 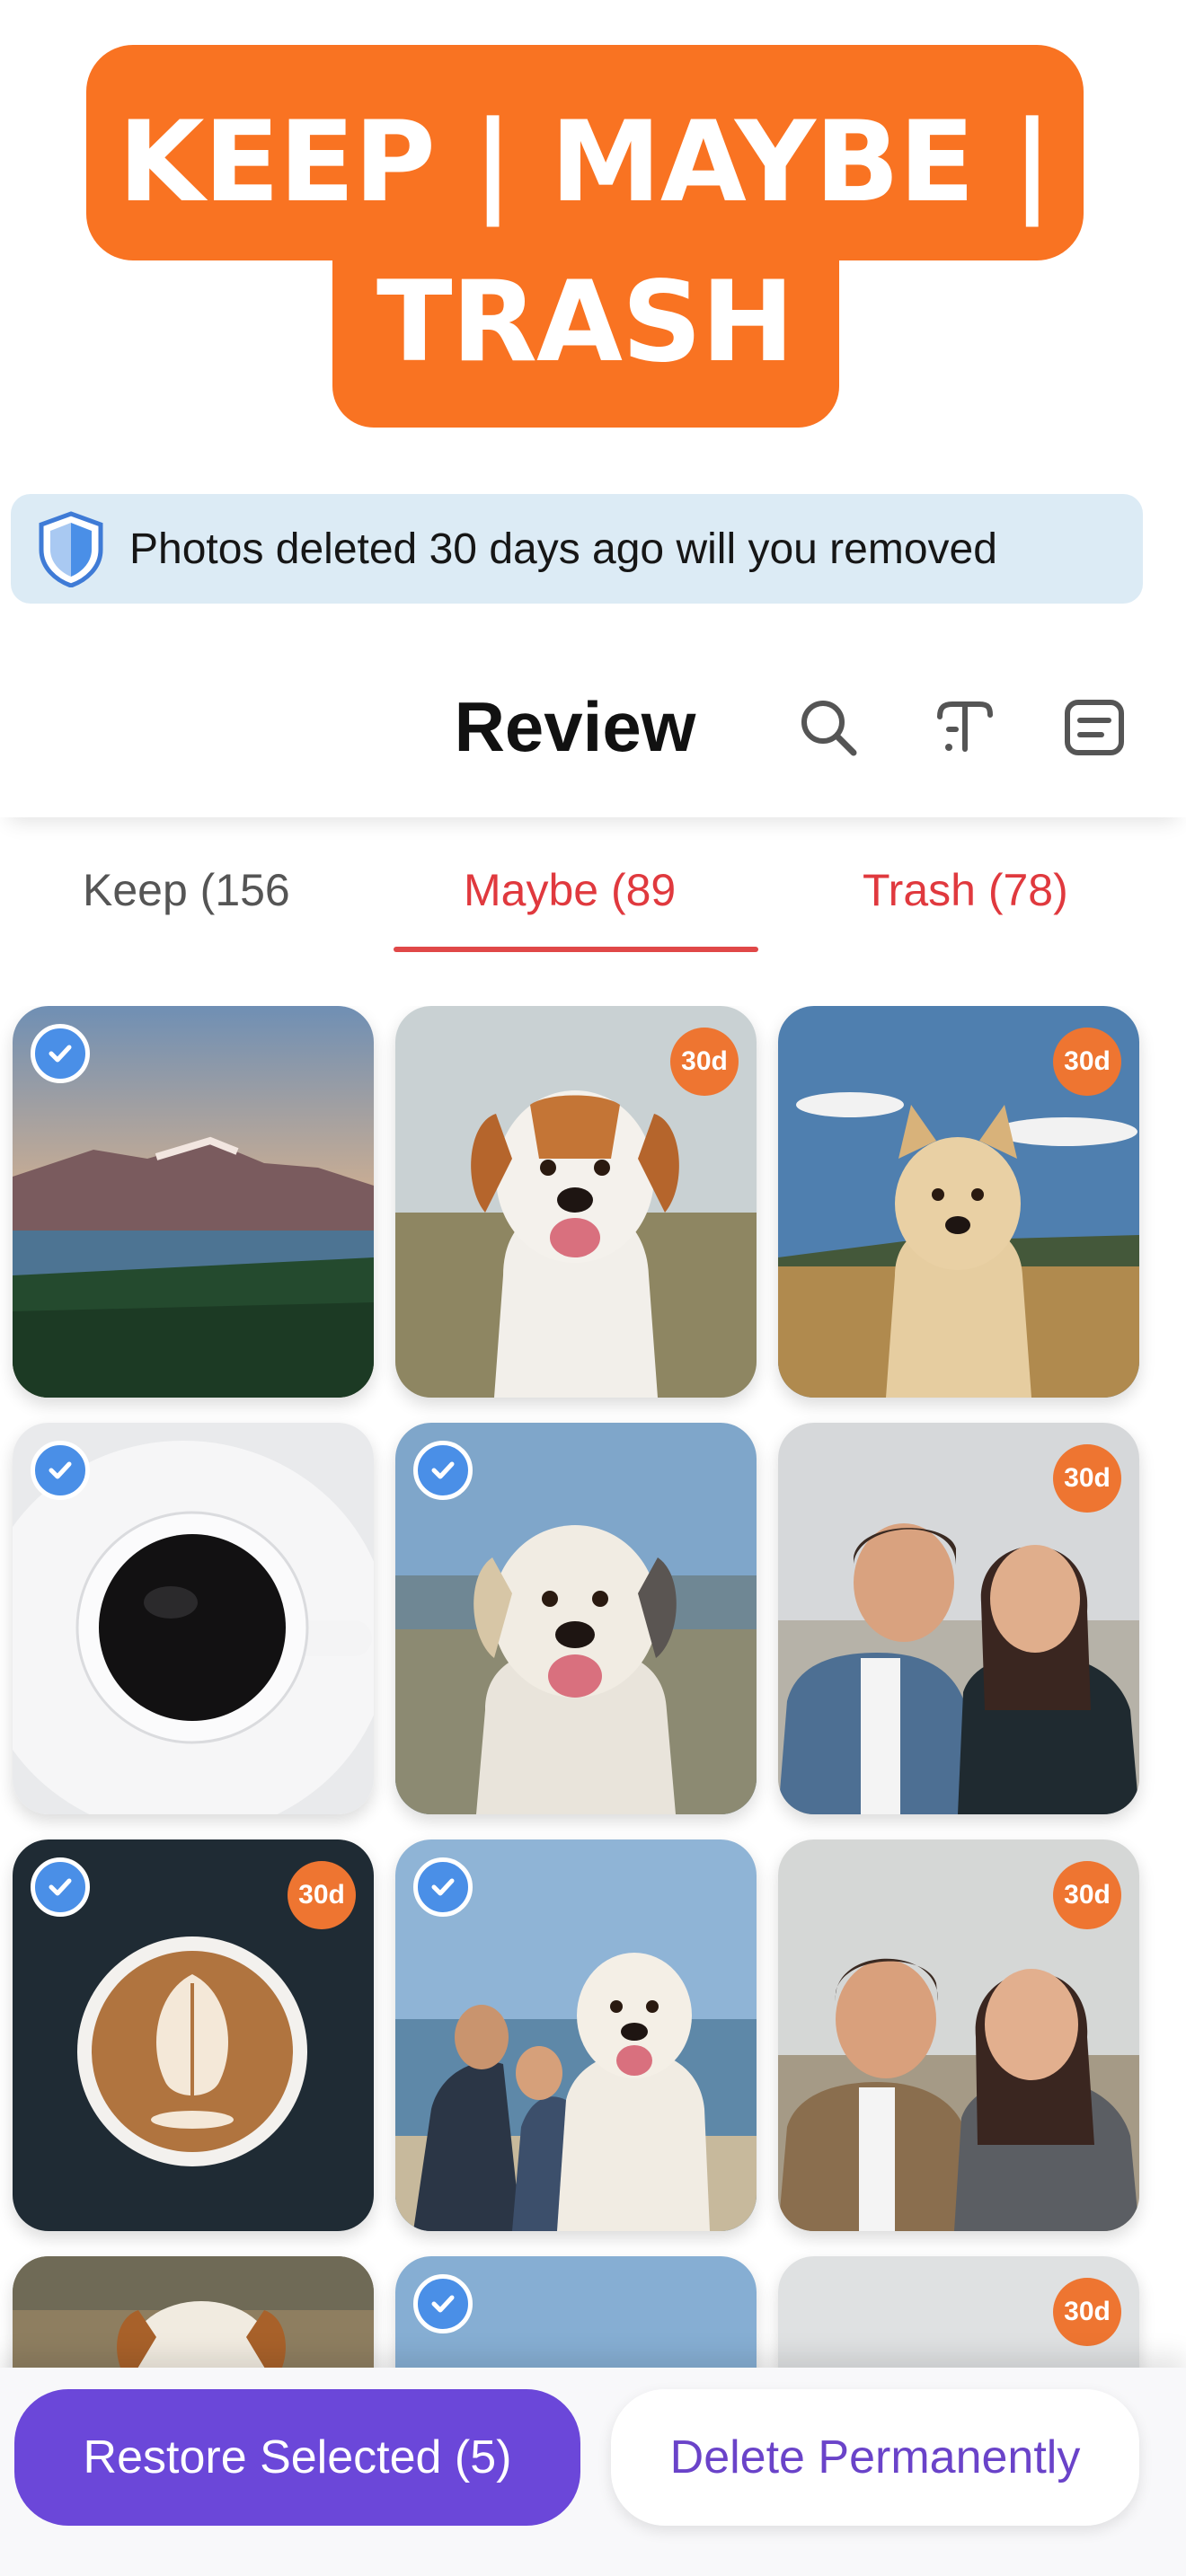 I want to click on photo-tile-latte-art: 30d, so click(x=193, y=2035).